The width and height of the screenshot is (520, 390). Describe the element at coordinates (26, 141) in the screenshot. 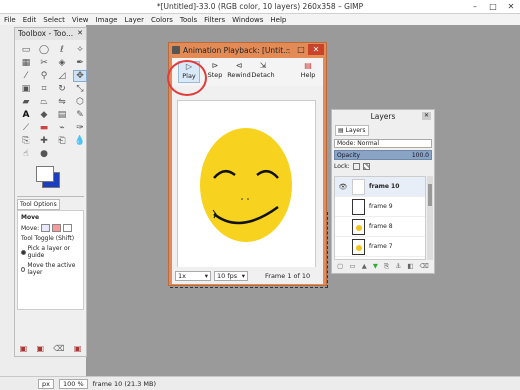

I see `clone-icon: ⎘` at that location.